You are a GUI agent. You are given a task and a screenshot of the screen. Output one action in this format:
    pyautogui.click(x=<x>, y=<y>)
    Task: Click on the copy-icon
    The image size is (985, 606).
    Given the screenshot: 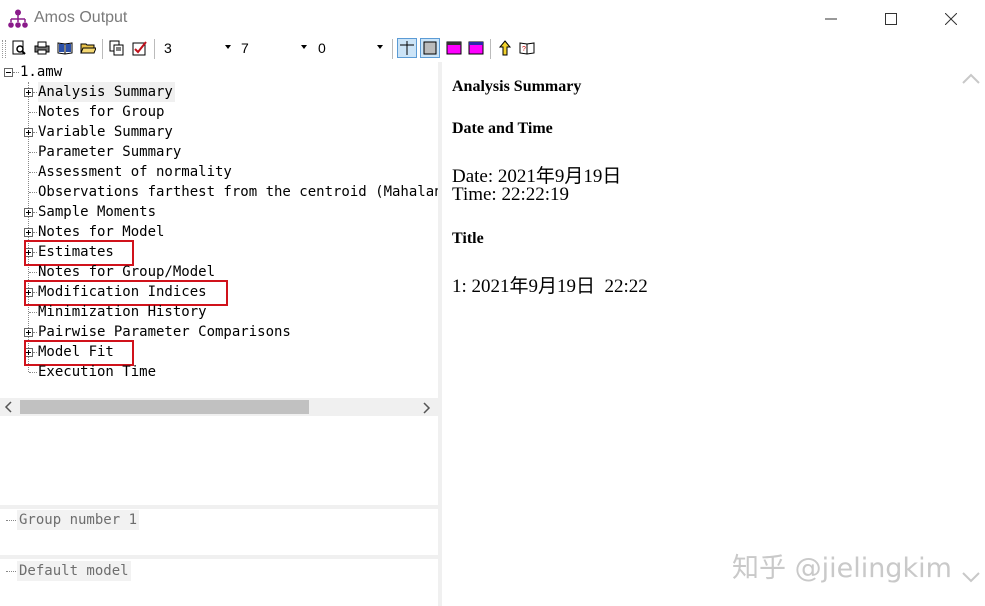 What is the action you would take?
    pyautogui.click(x=117, y=48)
    